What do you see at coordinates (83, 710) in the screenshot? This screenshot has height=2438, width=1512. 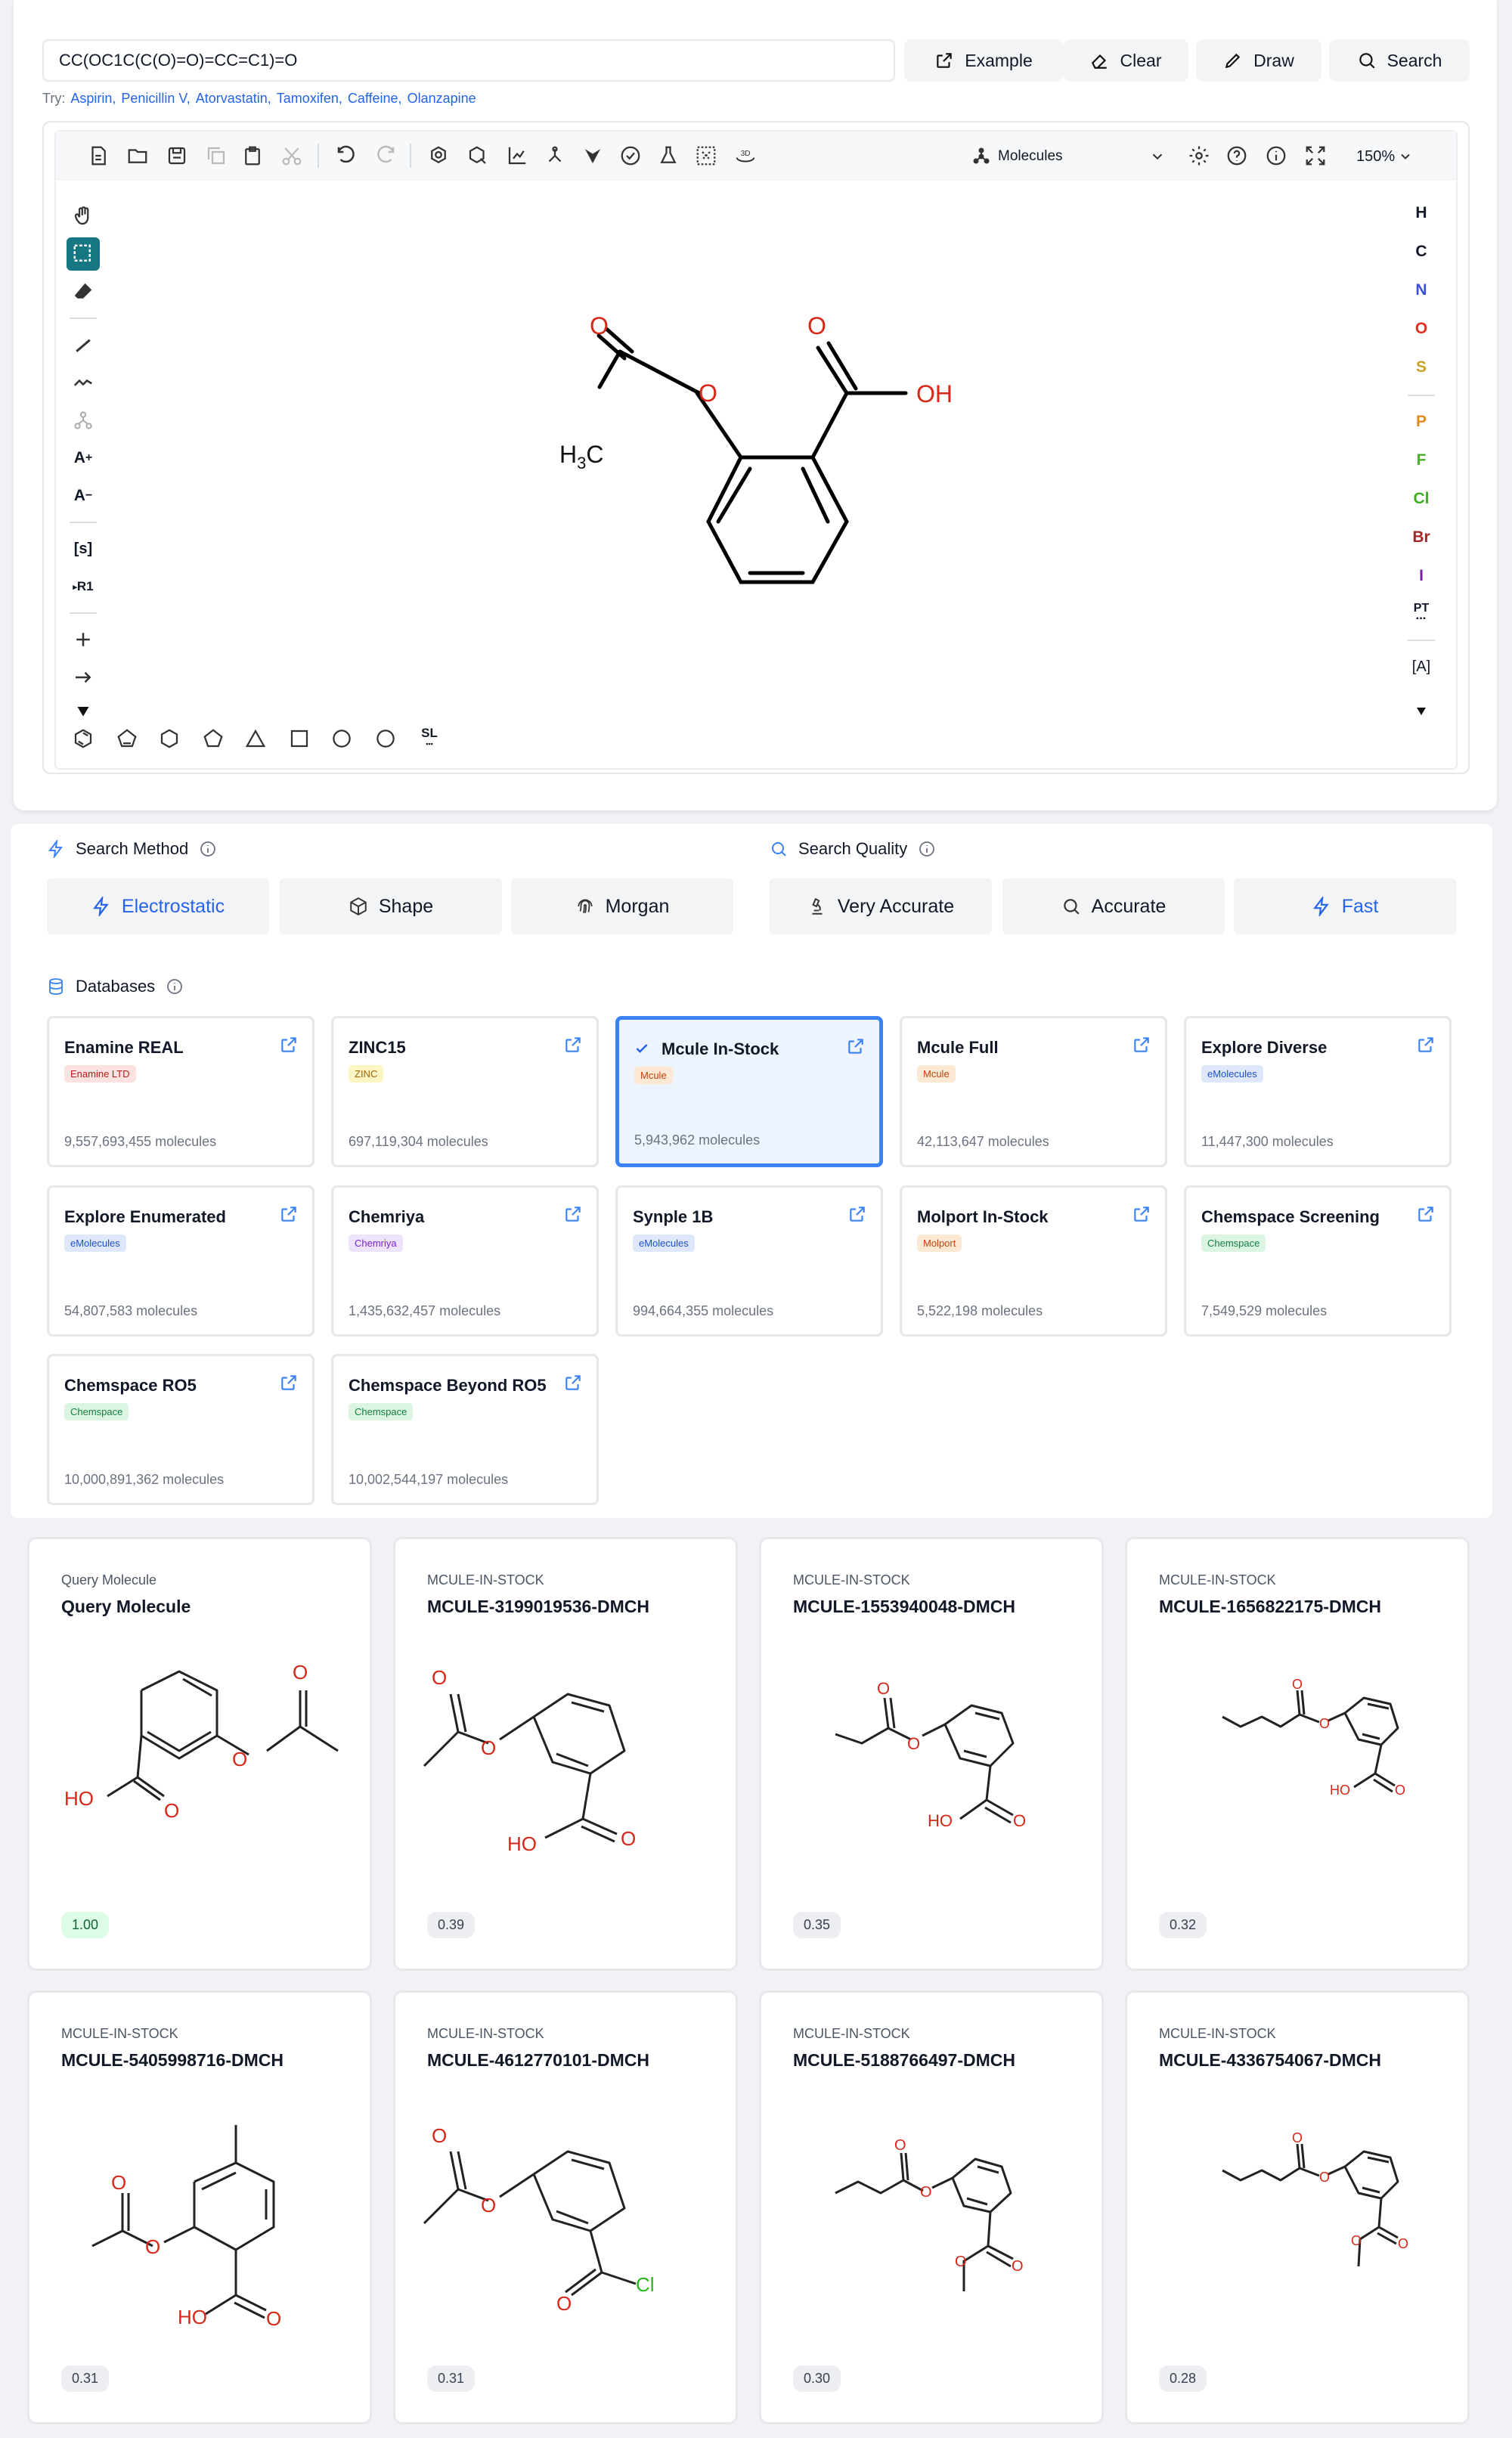 I see `more-tools-icon` at bounding box center [83, 710].